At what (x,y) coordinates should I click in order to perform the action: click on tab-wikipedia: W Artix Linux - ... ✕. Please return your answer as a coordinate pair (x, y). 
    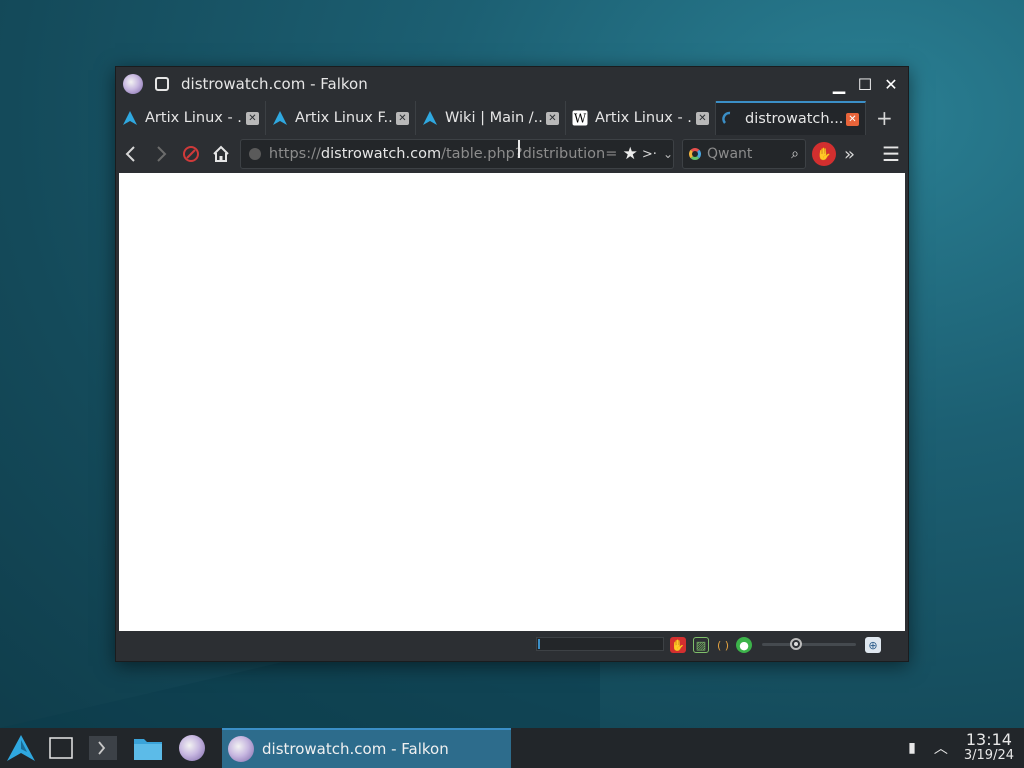
    Looking at the image, I should click on (641, 118).